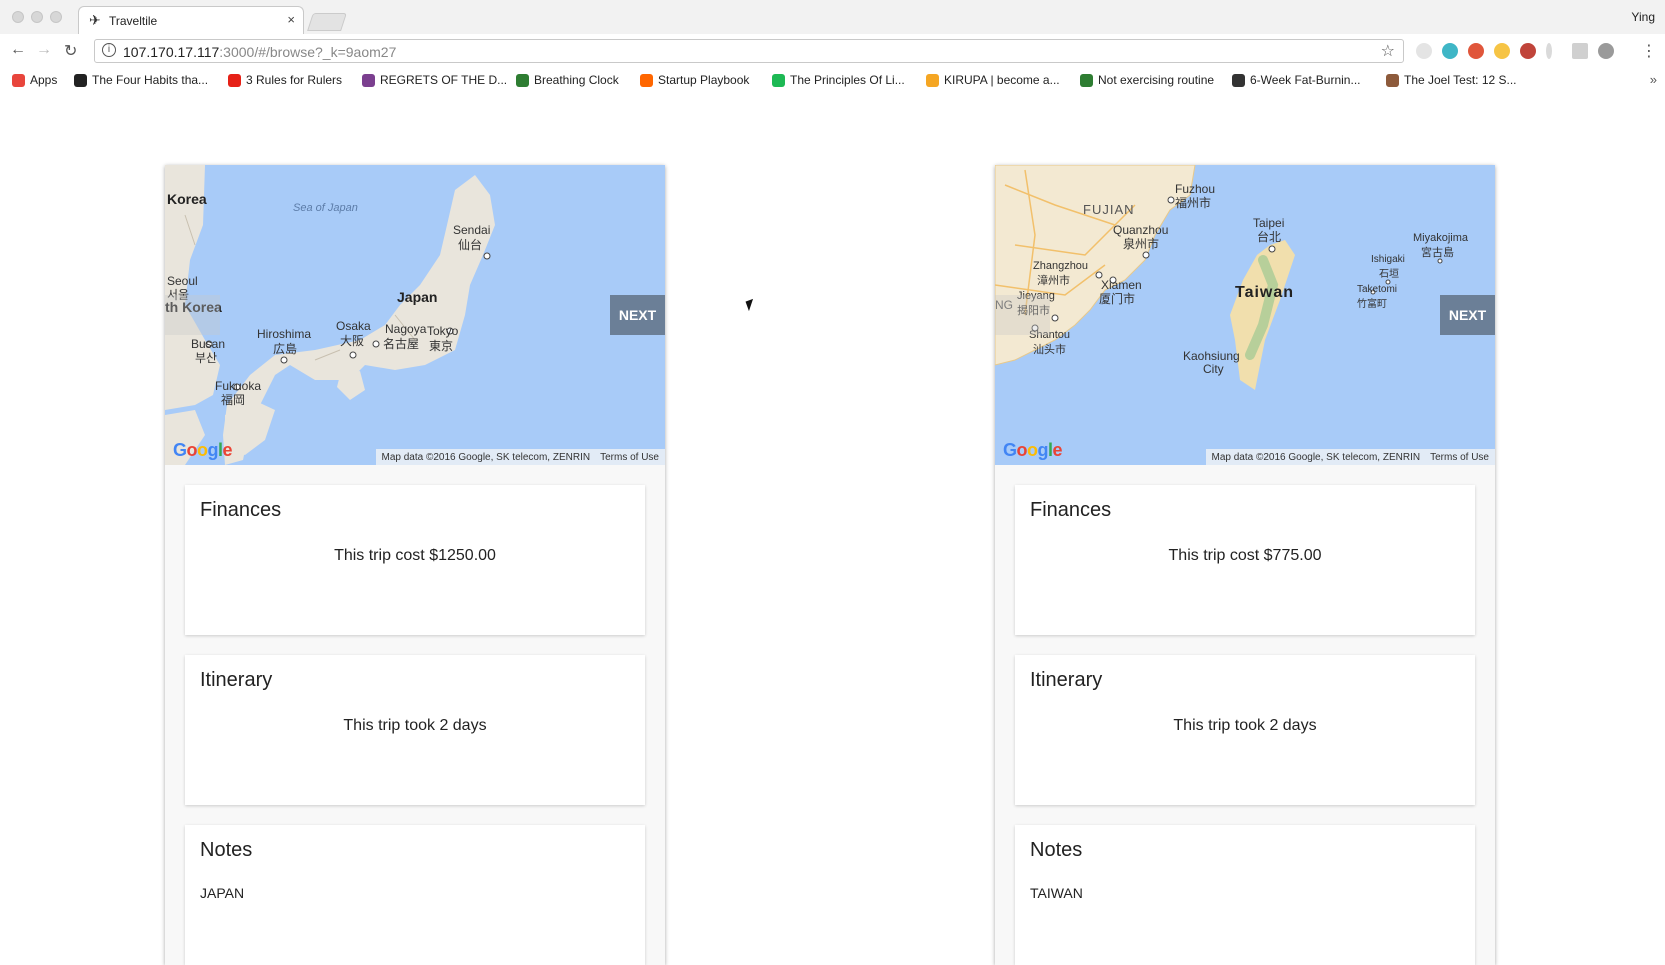  I want to click on maximize-window-icon, so click(56, 17).